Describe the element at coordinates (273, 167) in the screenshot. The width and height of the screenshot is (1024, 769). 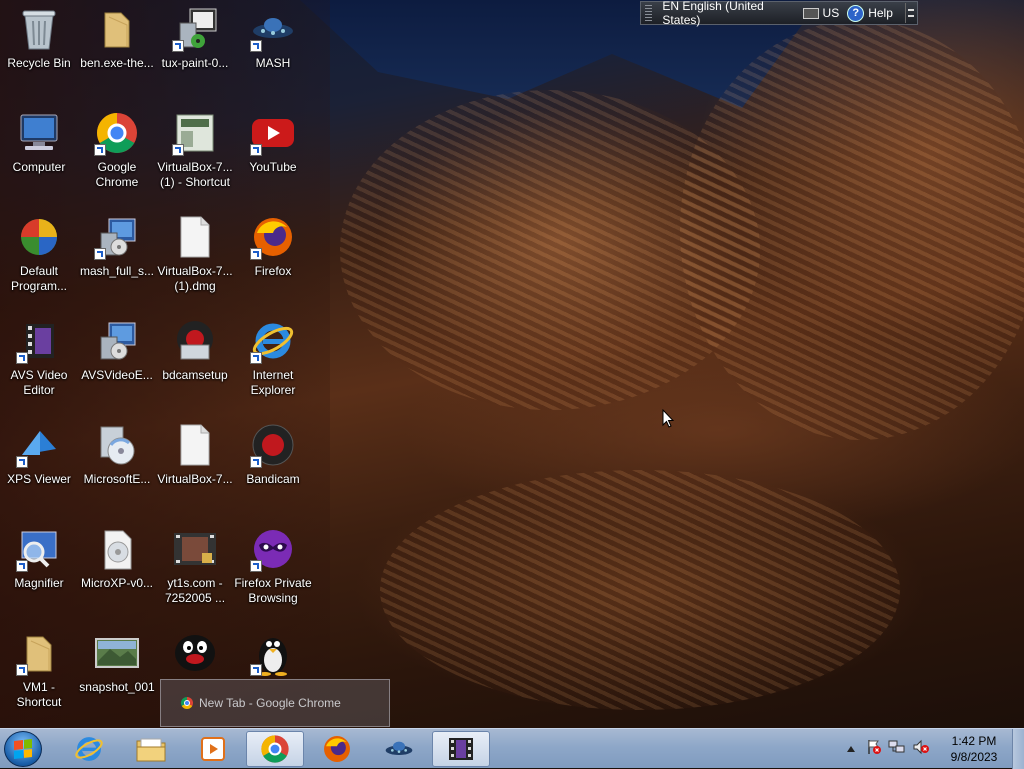
I see `icon-label: YouTube` at that location.